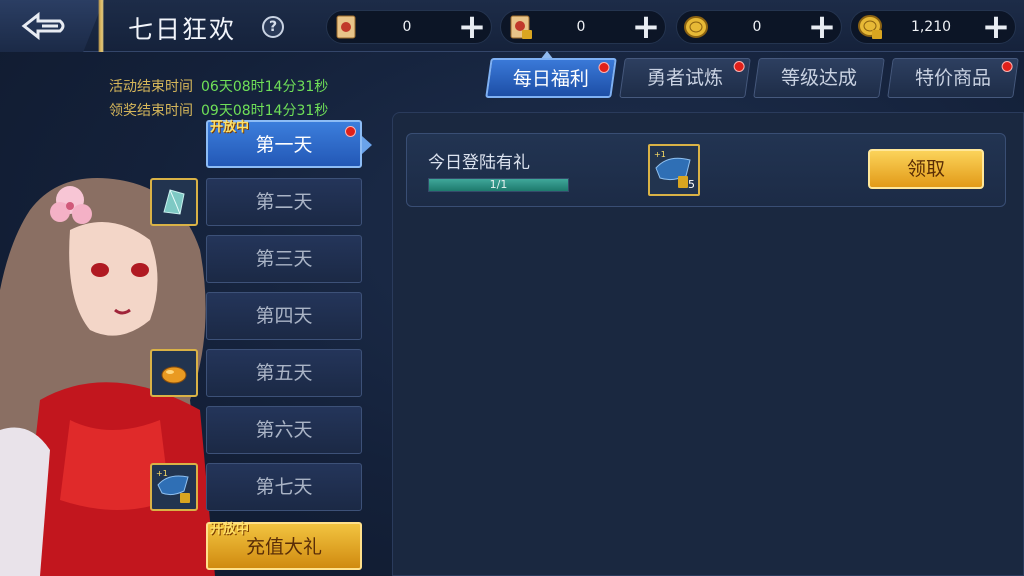  What do you see at coordinates (43, 26) in the screenshot?
I see `back-arrow-icon` at bounding box center [43, 26].